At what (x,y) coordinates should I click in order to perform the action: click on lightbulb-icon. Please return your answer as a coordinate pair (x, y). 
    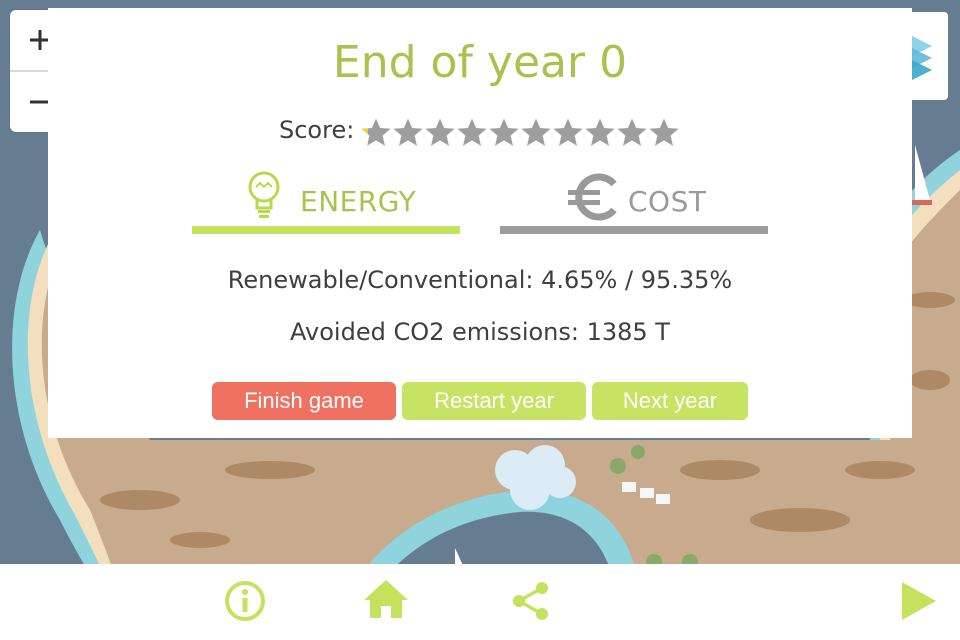
    Looking at the image, I should click on (264, 194).